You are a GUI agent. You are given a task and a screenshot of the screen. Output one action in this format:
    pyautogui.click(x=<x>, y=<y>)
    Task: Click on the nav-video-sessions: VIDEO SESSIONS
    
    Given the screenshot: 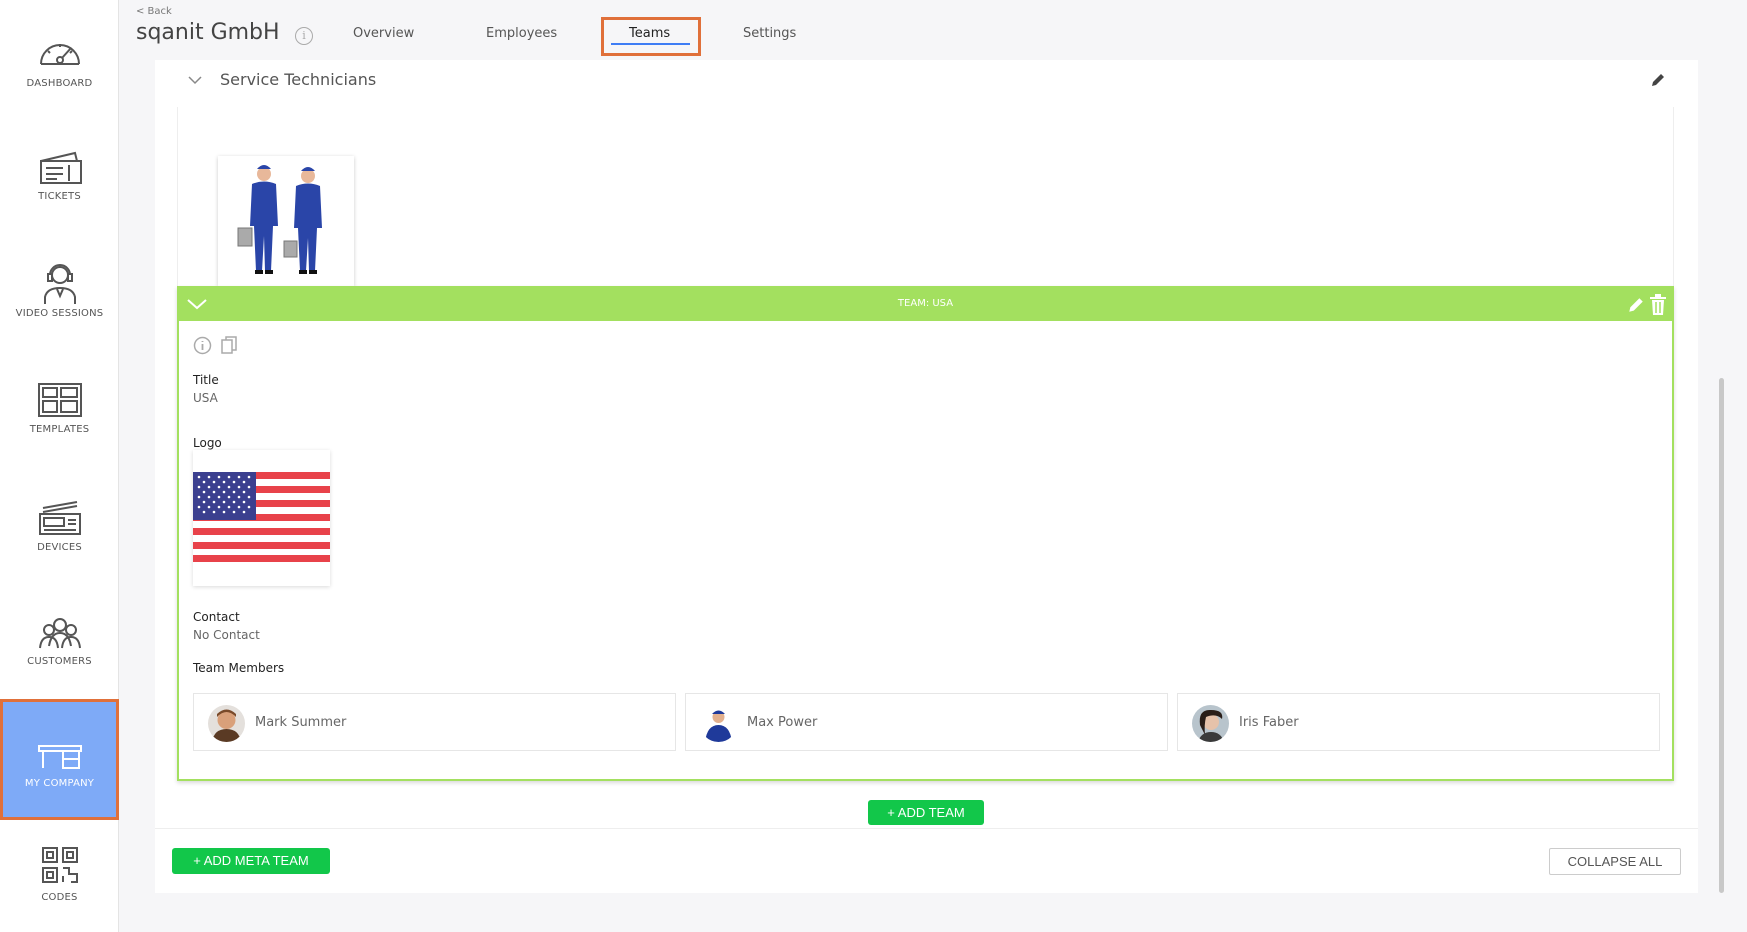 What is the action you would take?
    pyautogui.click(x=59, y=290)
    